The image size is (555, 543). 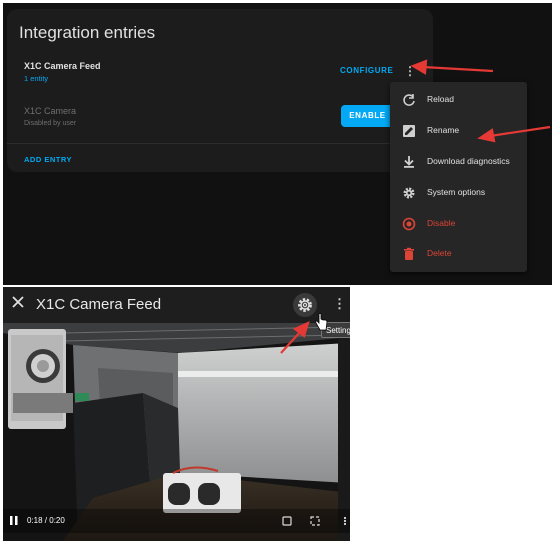 What do you see at coordinates (440, 99) in the screenshot?
I see `menu-item-label: Reload` at bounding box center [440, 99].